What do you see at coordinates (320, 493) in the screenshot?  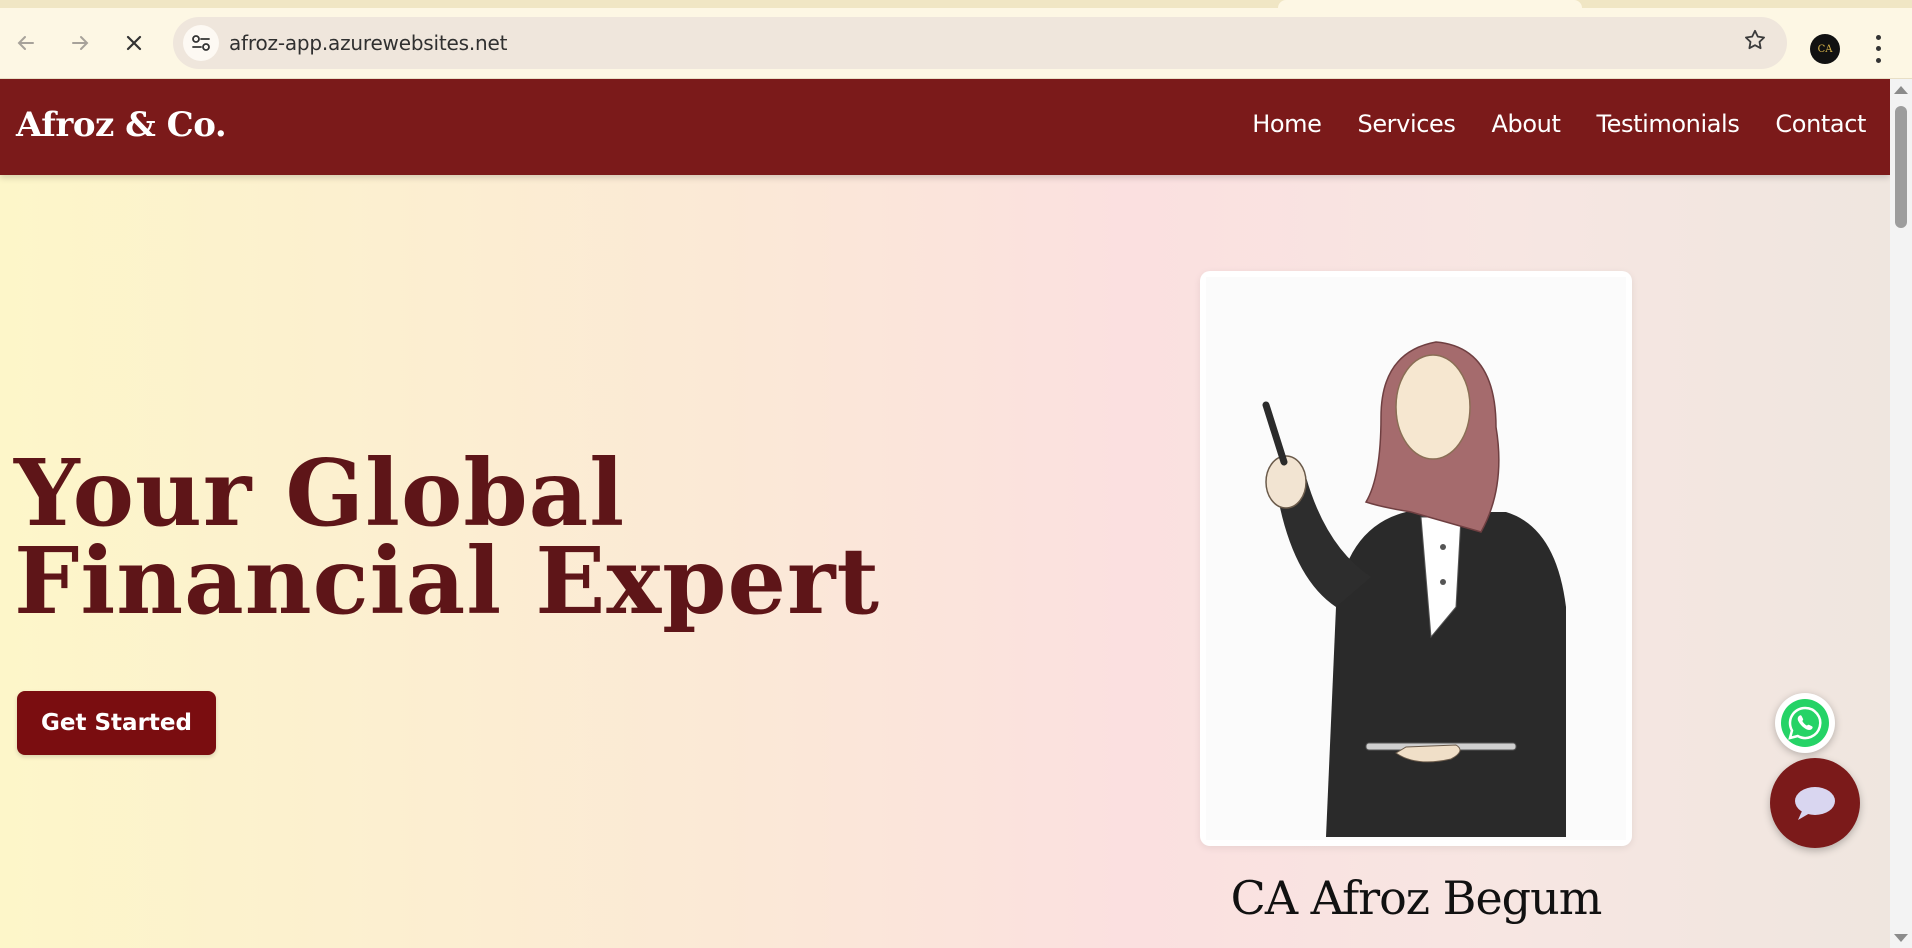 I see `hero-title-line-1: Your Global` at bounding box center [320, 493].